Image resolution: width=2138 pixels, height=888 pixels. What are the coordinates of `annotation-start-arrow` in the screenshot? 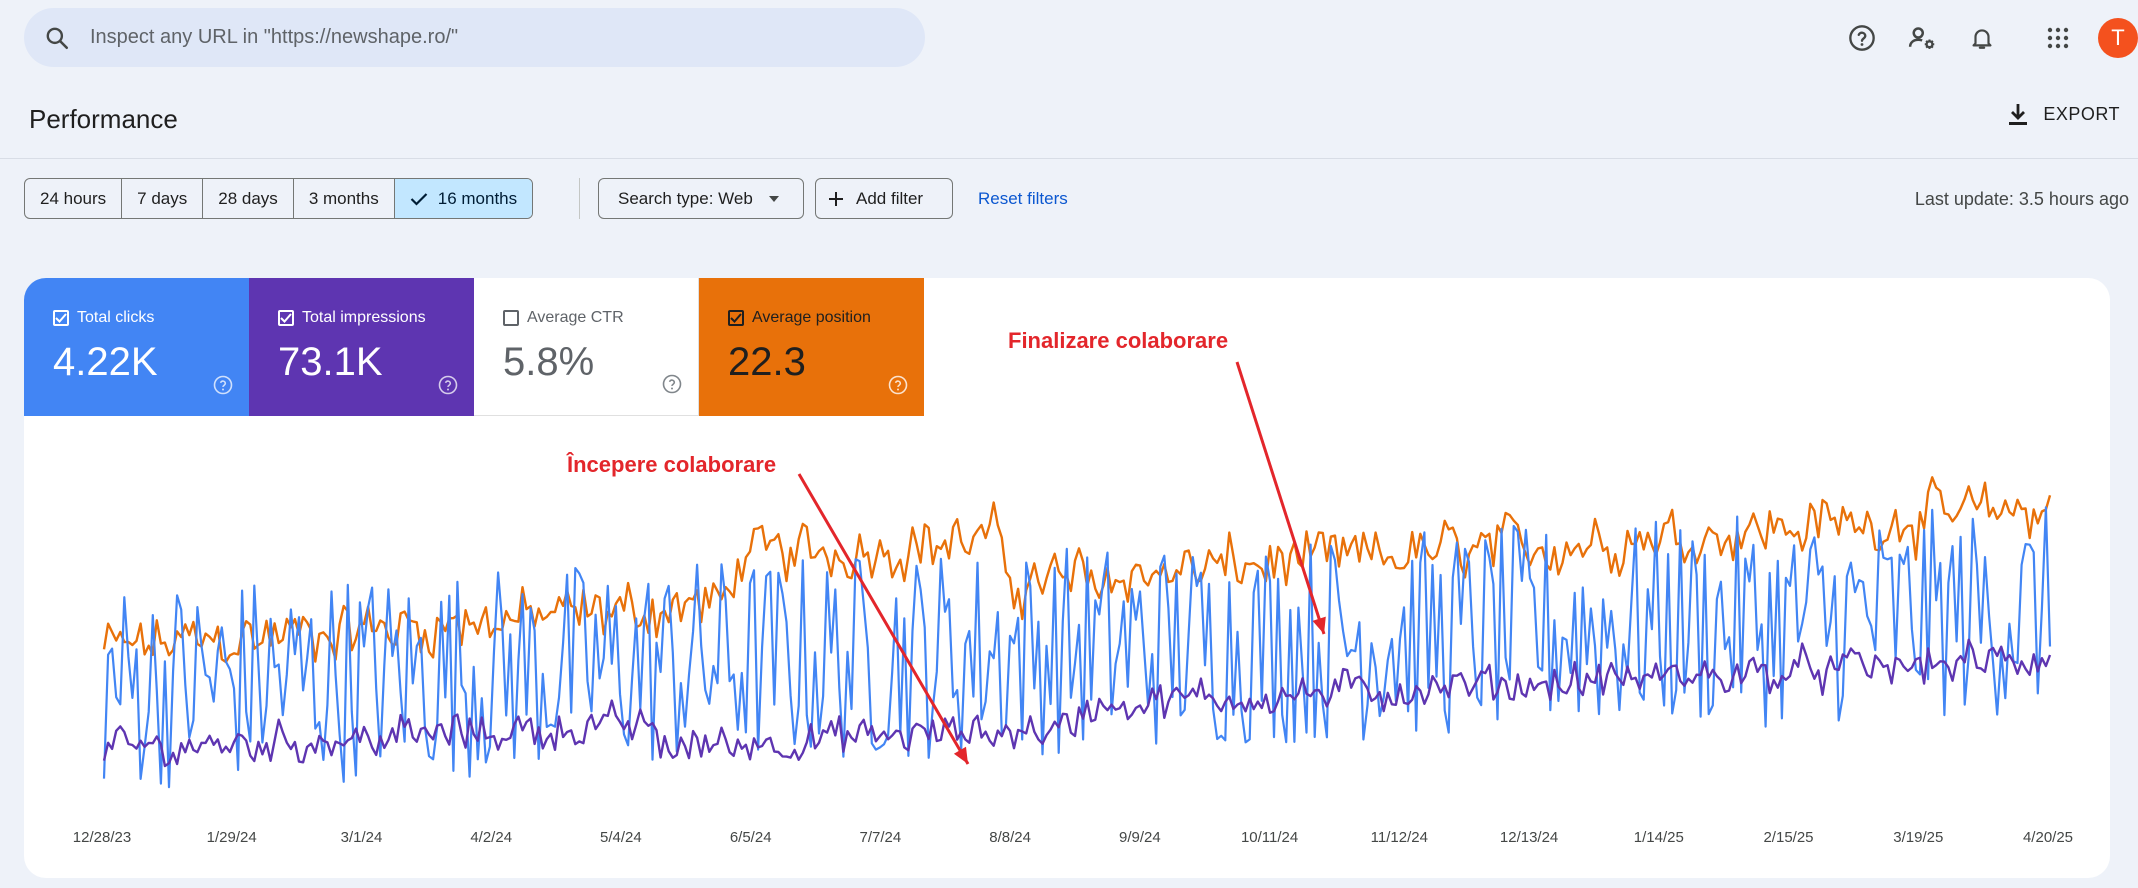 It's located at (883, 619).